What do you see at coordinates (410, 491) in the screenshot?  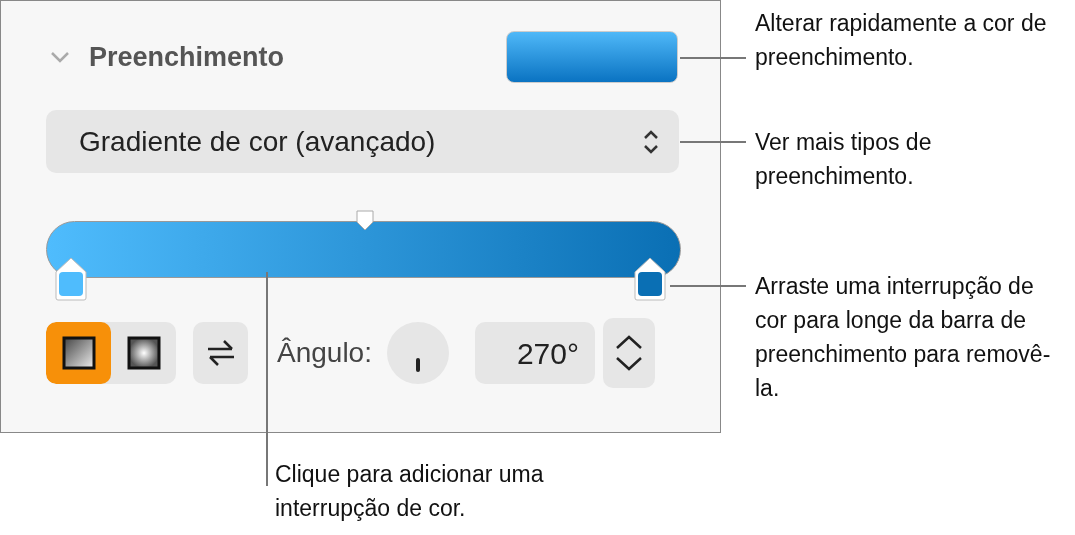 I see `callout-text: Clique para adicionar uma interrupção de cor.` at bounding box center [410, 491].